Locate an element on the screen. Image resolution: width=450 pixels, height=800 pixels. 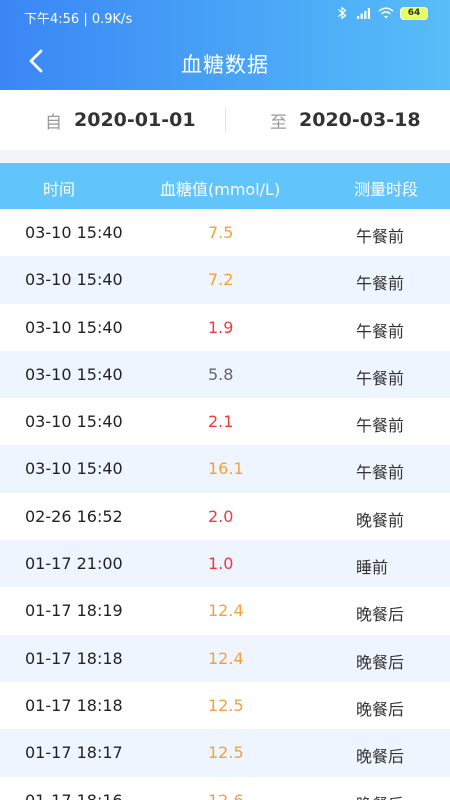
row-value: 12.6 is located at coordinates (226, 795).